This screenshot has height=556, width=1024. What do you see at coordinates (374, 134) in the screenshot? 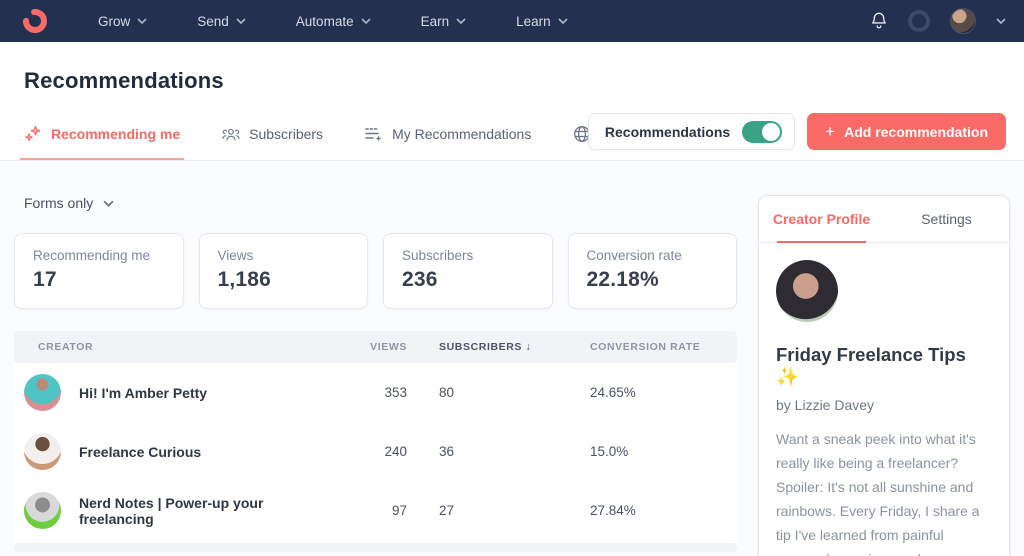
I see `list-sparkle-icon` at bounding box center [374, 134].